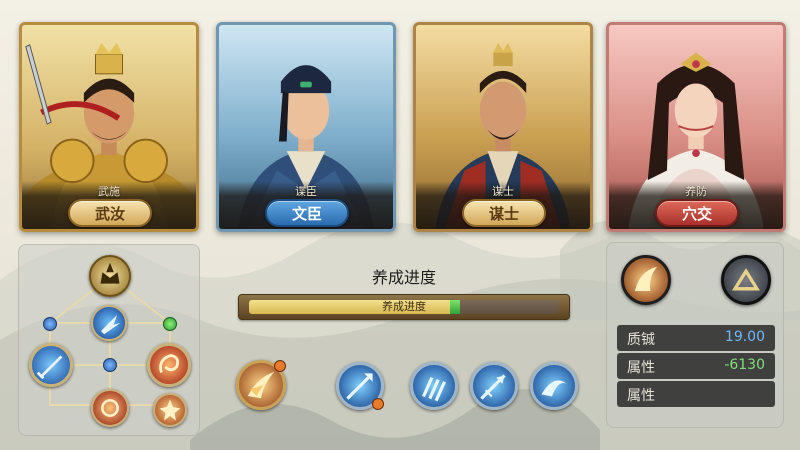 The image size is (800, 450). I want to click on stat-row: 属性, so click(696, 394).